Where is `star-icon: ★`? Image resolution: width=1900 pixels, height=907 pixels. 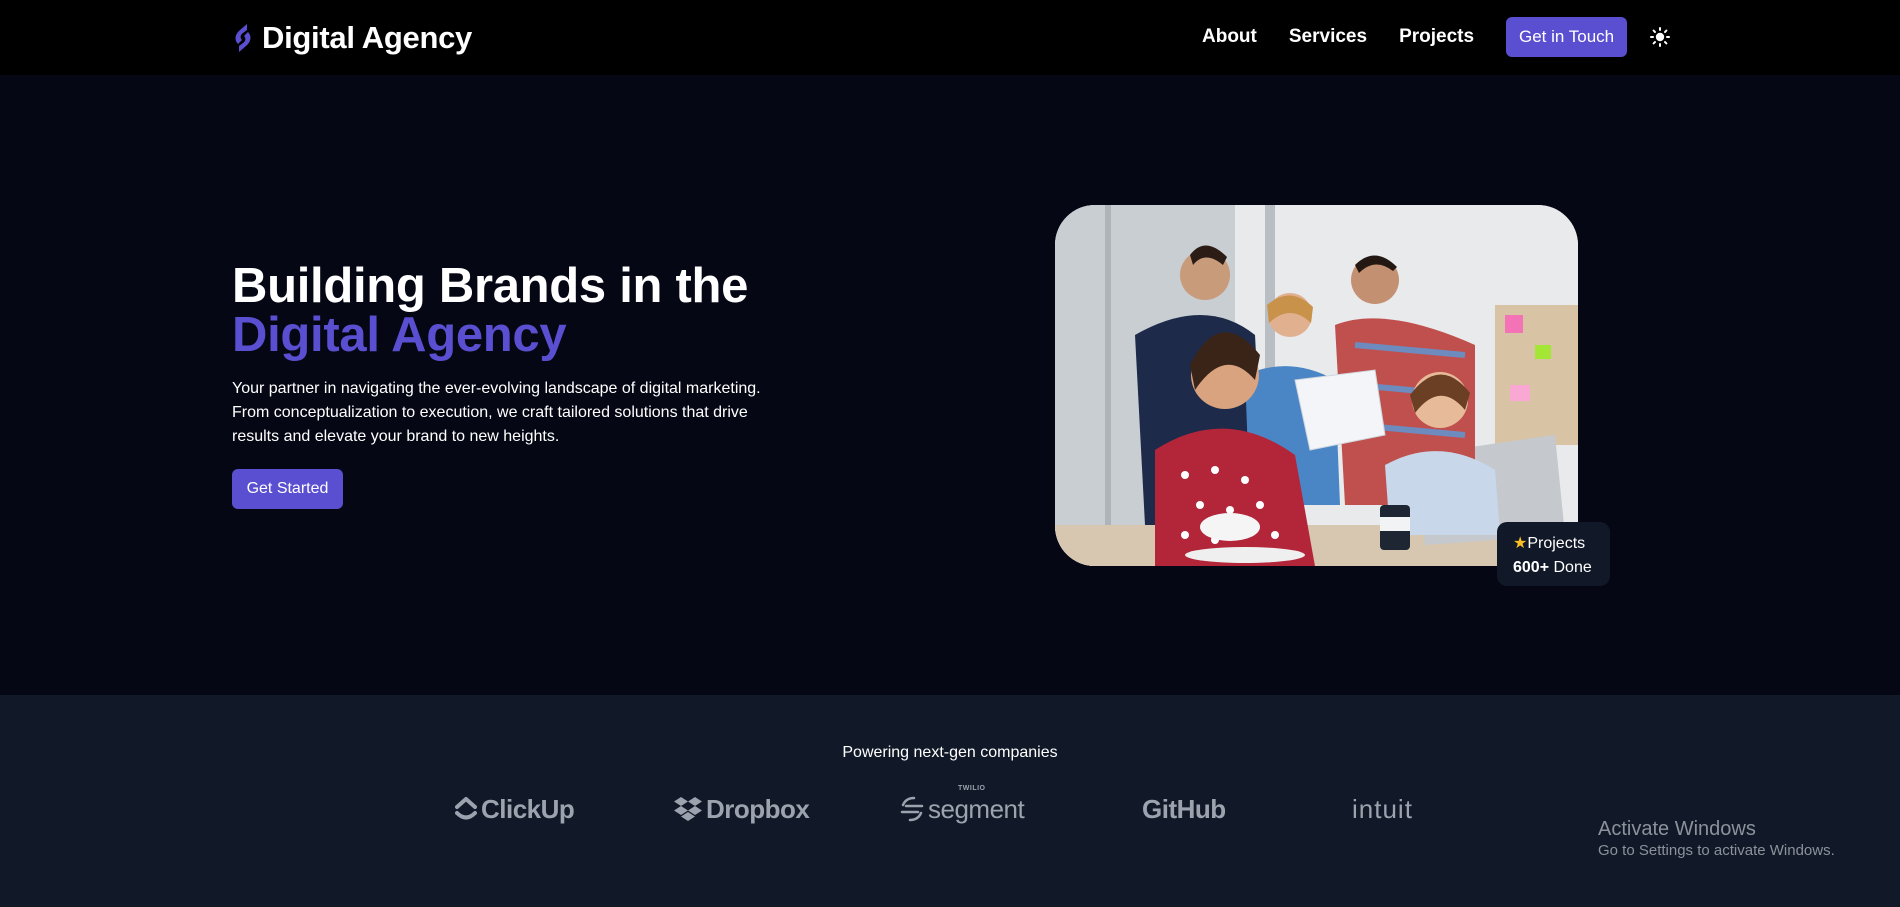 star-icon: ★ is located at coordinates (1520, 543).